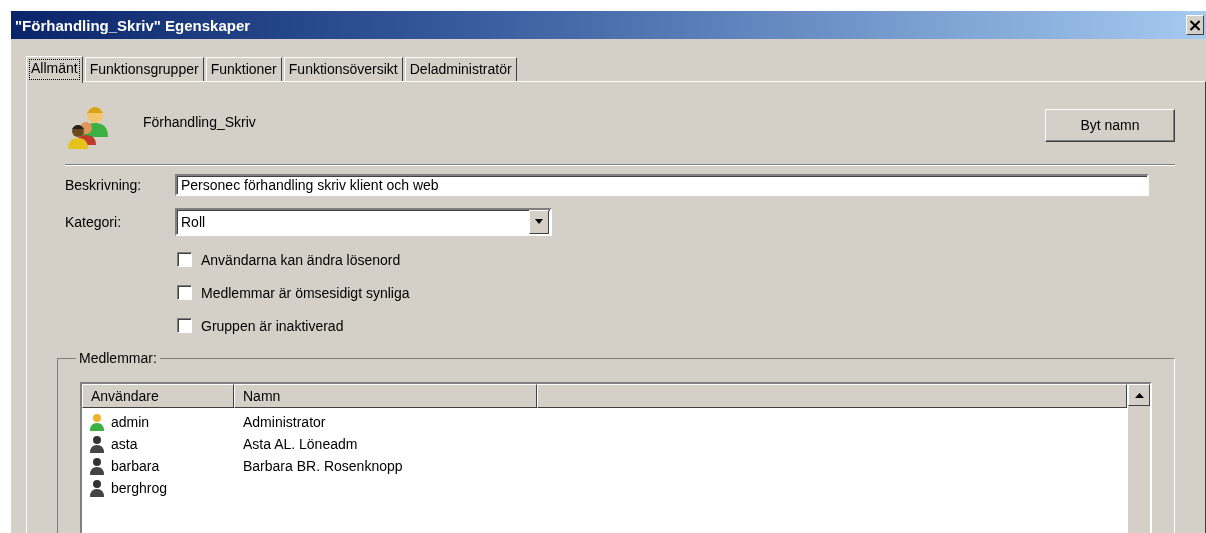  Describe the element at coordinates (158, 396) in the screenshot. I see `column-header: Användare` at that location.